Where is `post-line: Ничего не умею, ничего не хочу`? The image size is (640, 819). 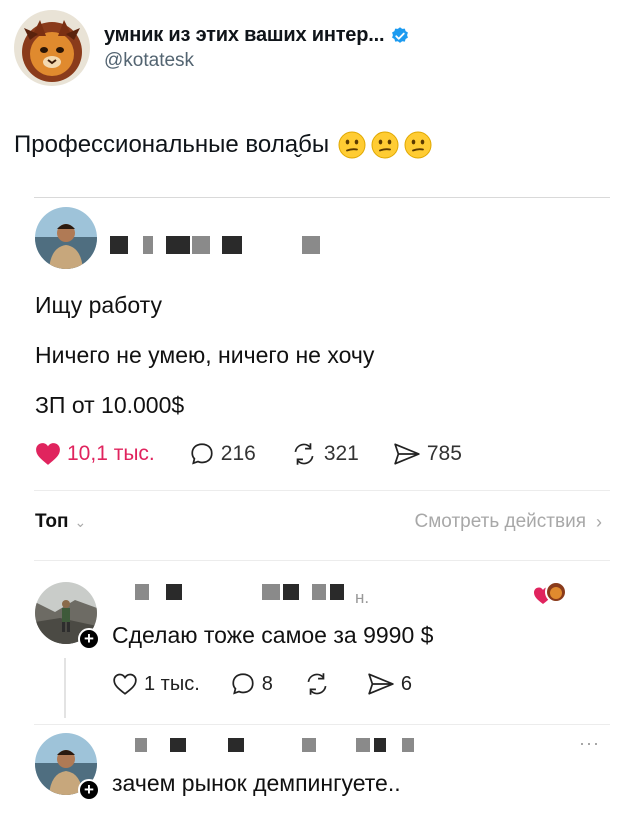 post-line: Ничего не умею, ничего не хочу is located at coordinates (205, 355).